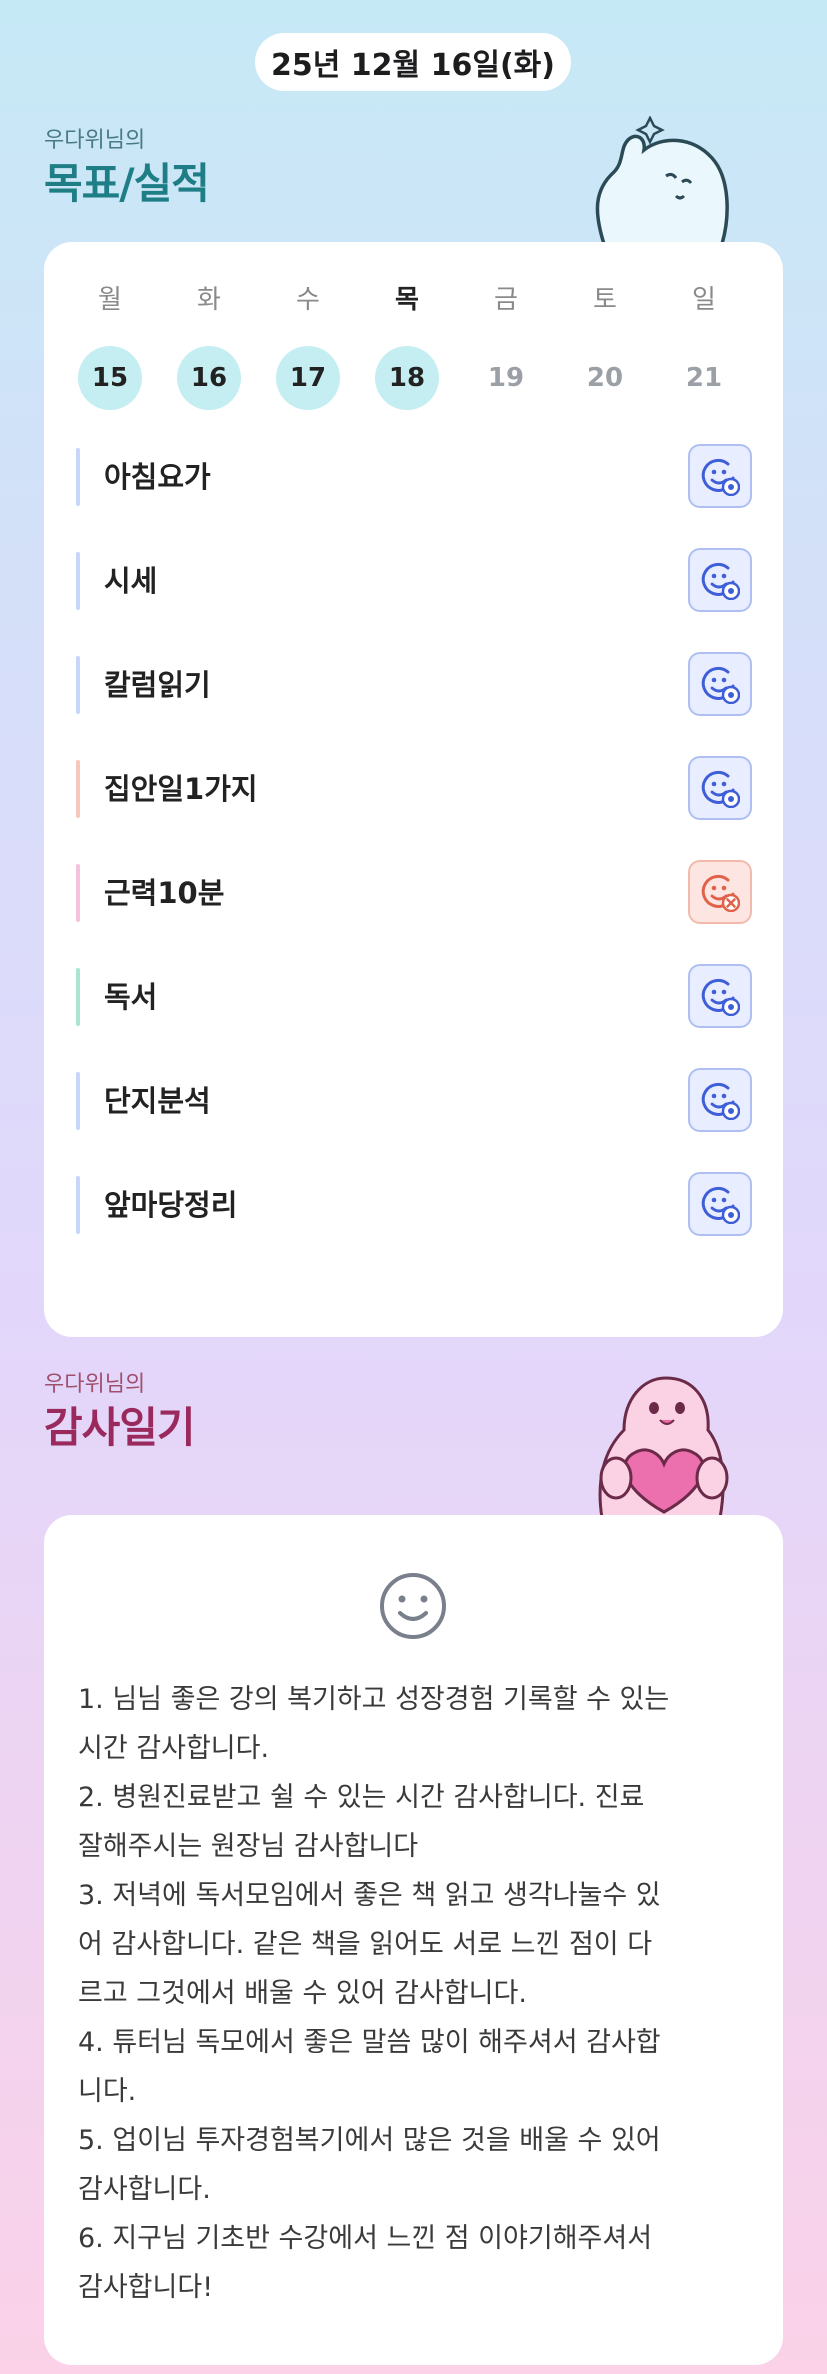 The width and height of the screenshot is (827, 2374). Describe the element at coordinates (605, 378) in the screenshot. I see `day-number: 20` at that location.